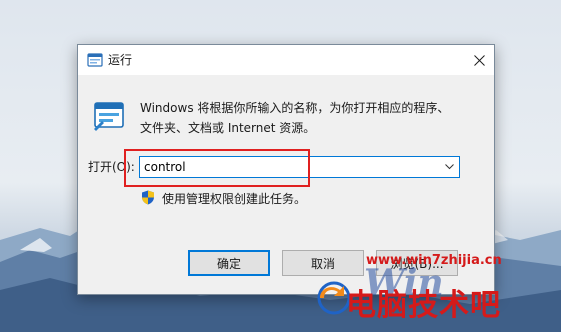  What do you see at coordinates (111, 167) in the screenshot?
I see `open-label: 打开(O):` at bounding box center [111, 167].